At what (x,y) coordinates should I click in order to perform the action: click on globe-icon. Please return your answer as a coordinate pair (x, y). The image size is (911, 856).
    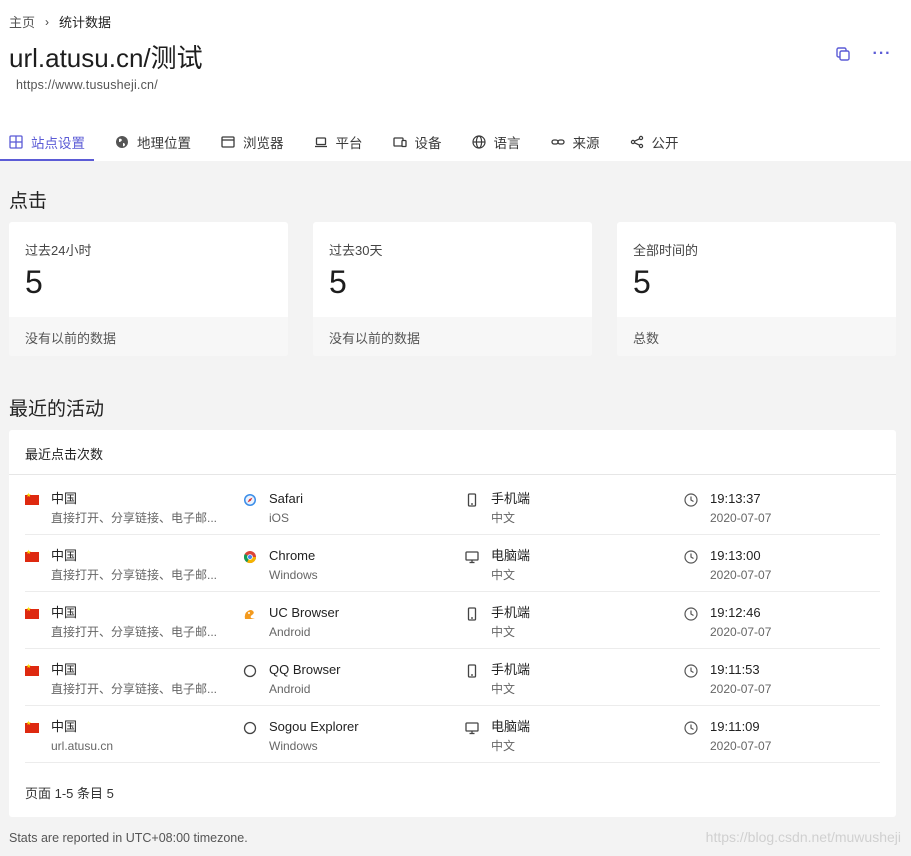
    Looking at the image, I should click on (478, 141).